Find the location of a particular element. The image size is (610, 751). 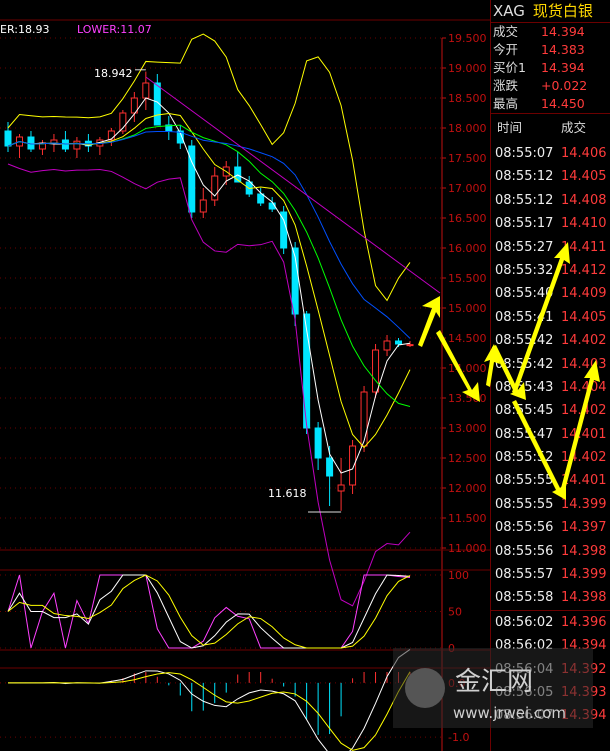

osc-tick-label: 100 is located at coordinates (458, 575).